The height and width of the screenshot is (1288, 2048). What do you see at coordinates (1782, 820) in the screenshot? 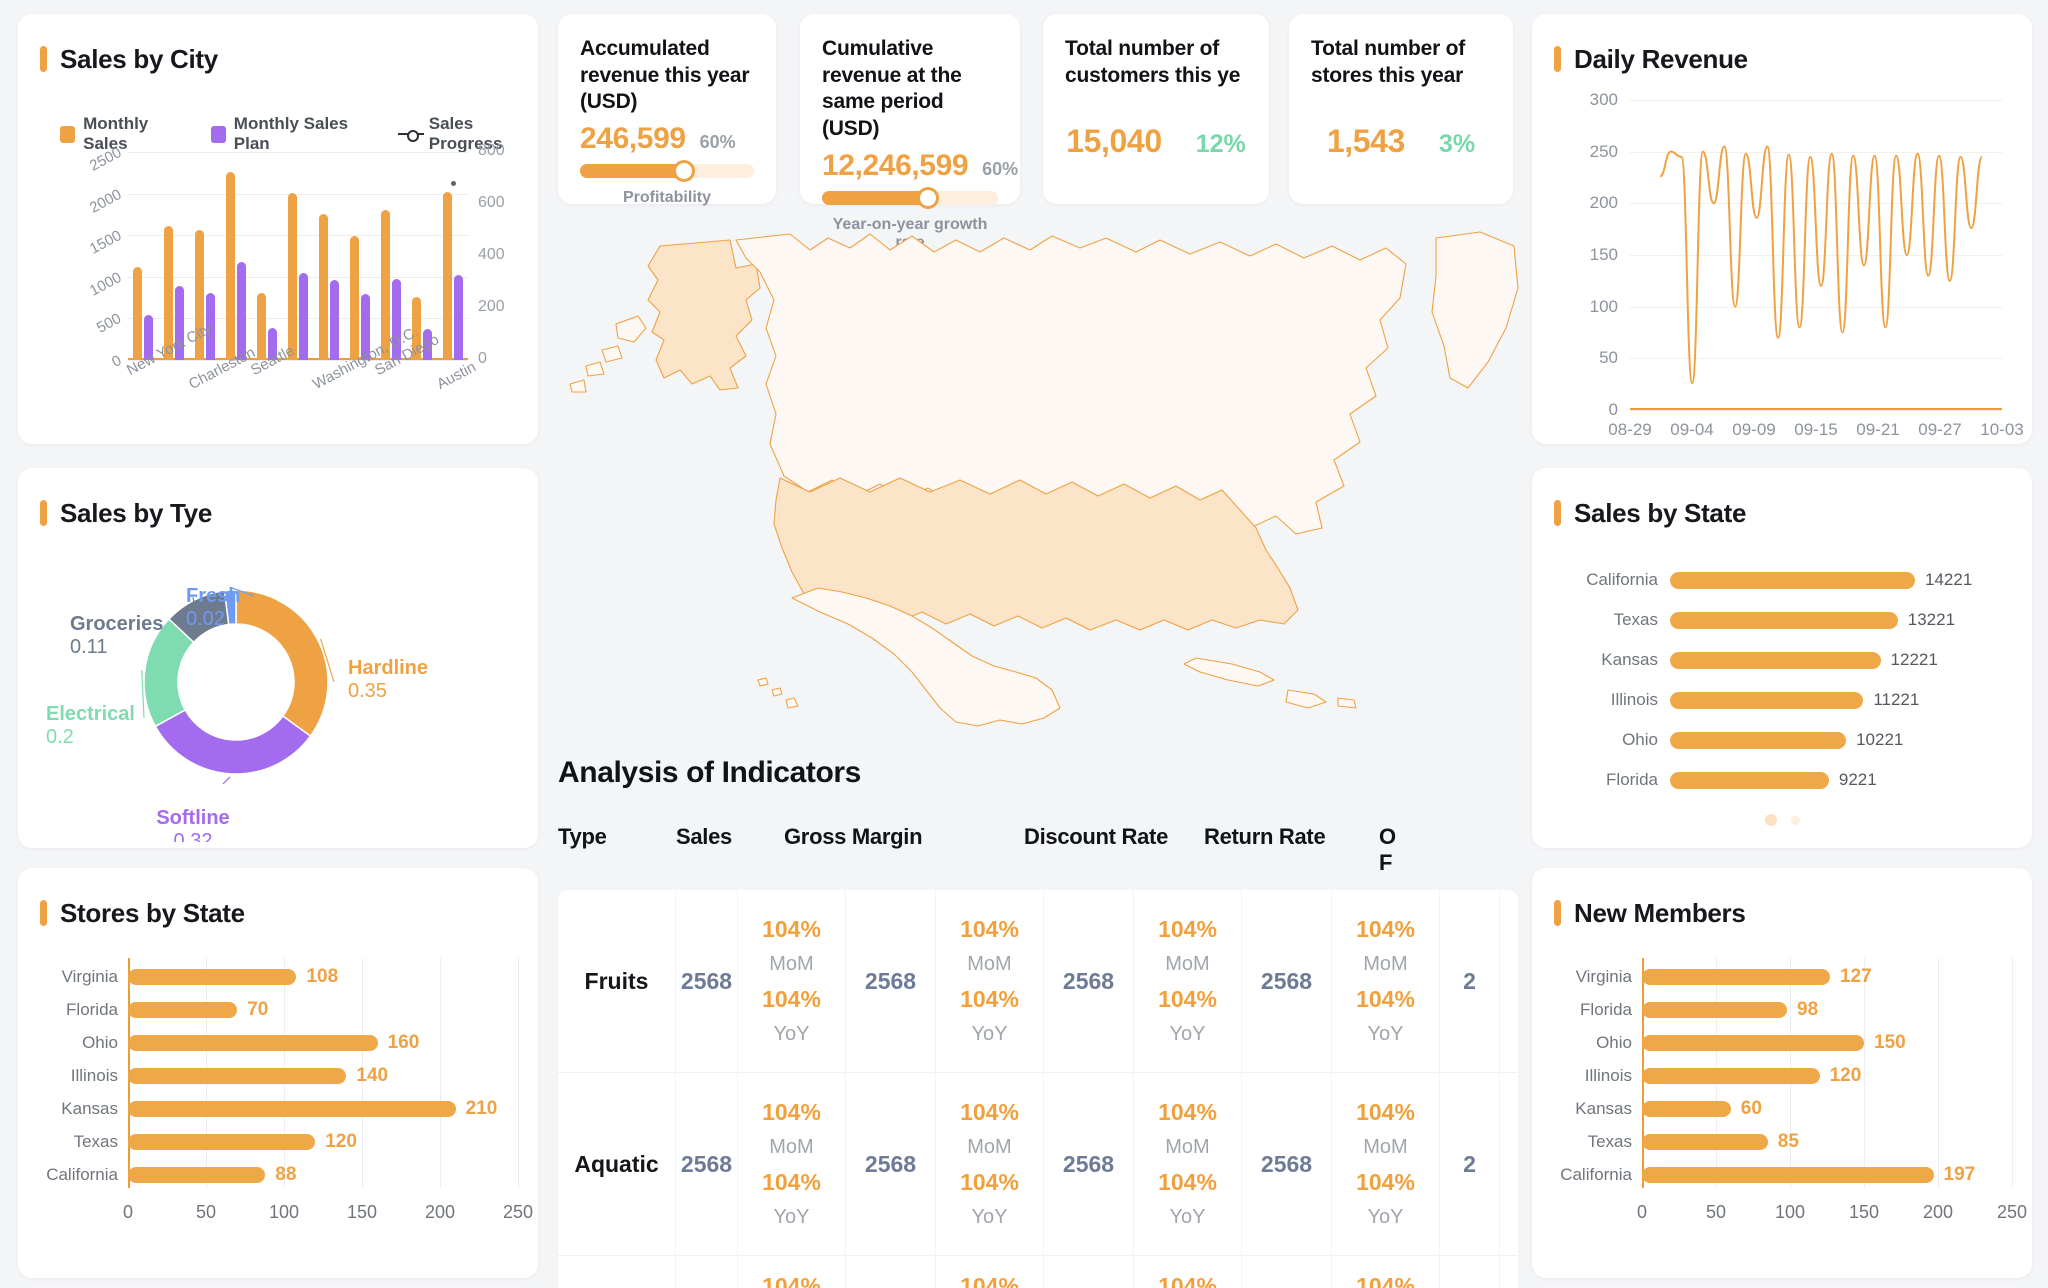
I see `carousel-pager` at bounding box center [1782, 820].